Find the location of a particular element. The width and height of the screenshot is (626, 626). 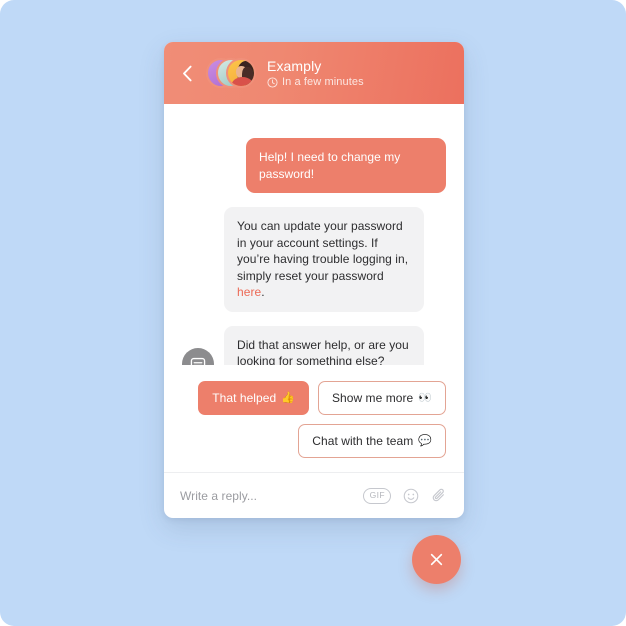

quick-reply-that-helped: That helped 👍 is located at coordinates (253, 398).